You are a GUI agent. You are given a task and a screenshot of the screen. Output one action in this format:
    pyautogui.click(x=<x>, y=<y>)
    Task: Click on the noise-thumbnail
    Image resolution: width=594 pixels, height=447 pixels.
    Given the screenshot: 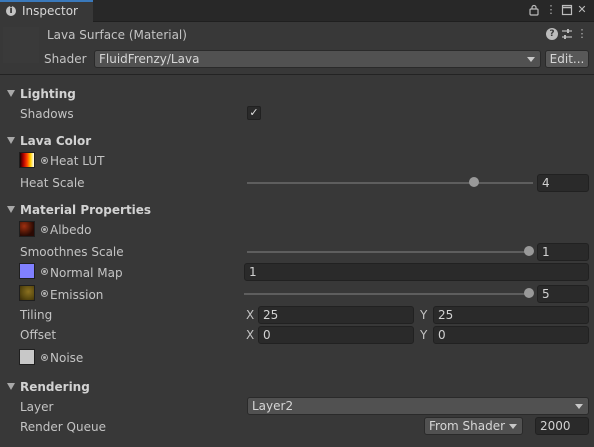 What is the action you would take?
    pyautogui.click(x=27, y=357)
    